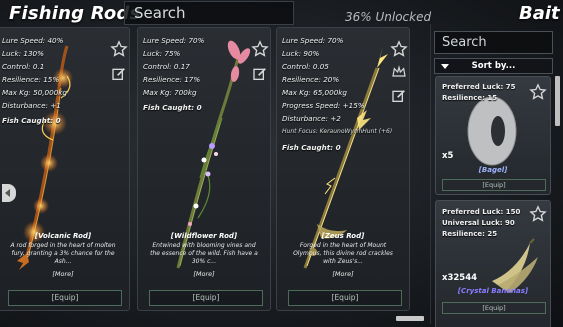 Image resolution: width=563 pixels, height=327 pixels. Describe the element at coordinates (33, 40) in the screenshot. I see `rod-stat: Lure Speed: 40%` at that location.